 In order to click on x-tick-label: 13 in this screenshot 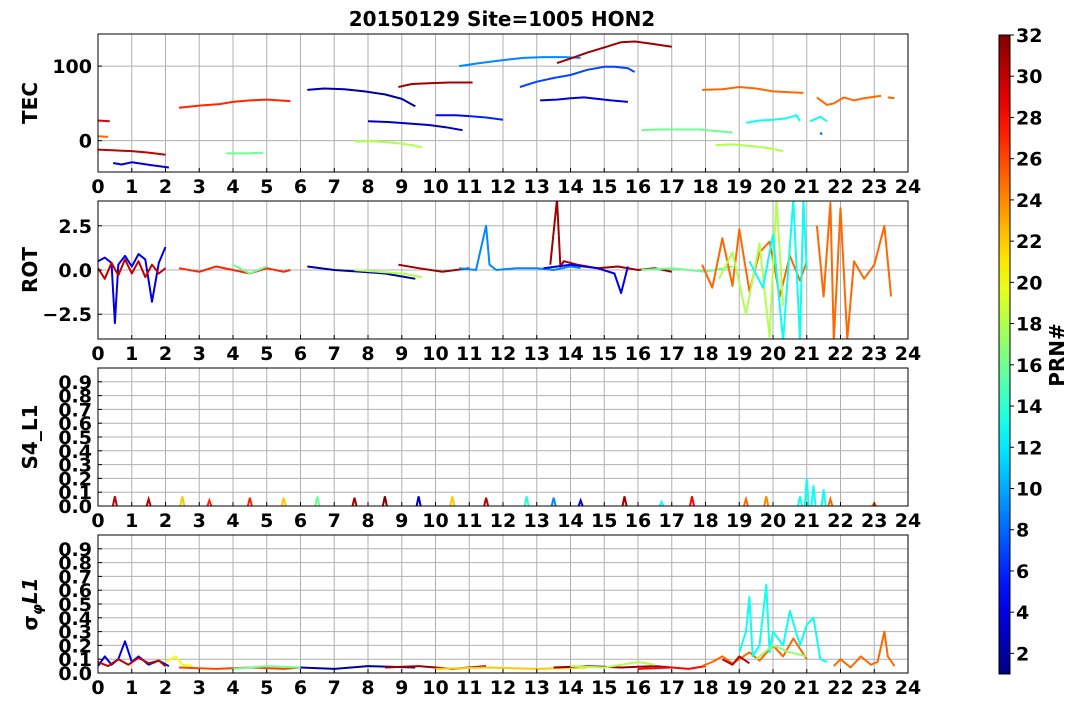, I will do `click(537, 688)`.